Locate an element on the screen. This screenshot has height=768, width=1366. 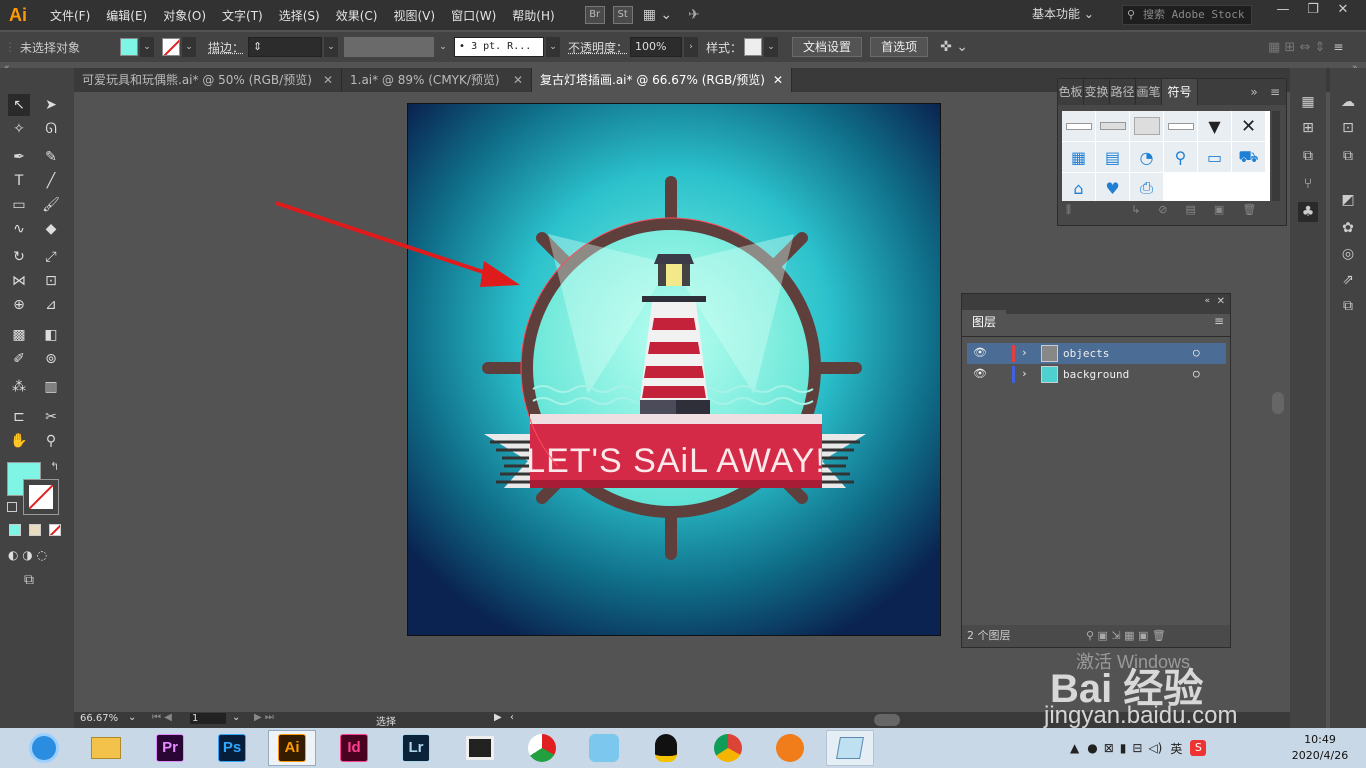
screen-mode-icon: ⧉ is located at coordinates (29, 580).